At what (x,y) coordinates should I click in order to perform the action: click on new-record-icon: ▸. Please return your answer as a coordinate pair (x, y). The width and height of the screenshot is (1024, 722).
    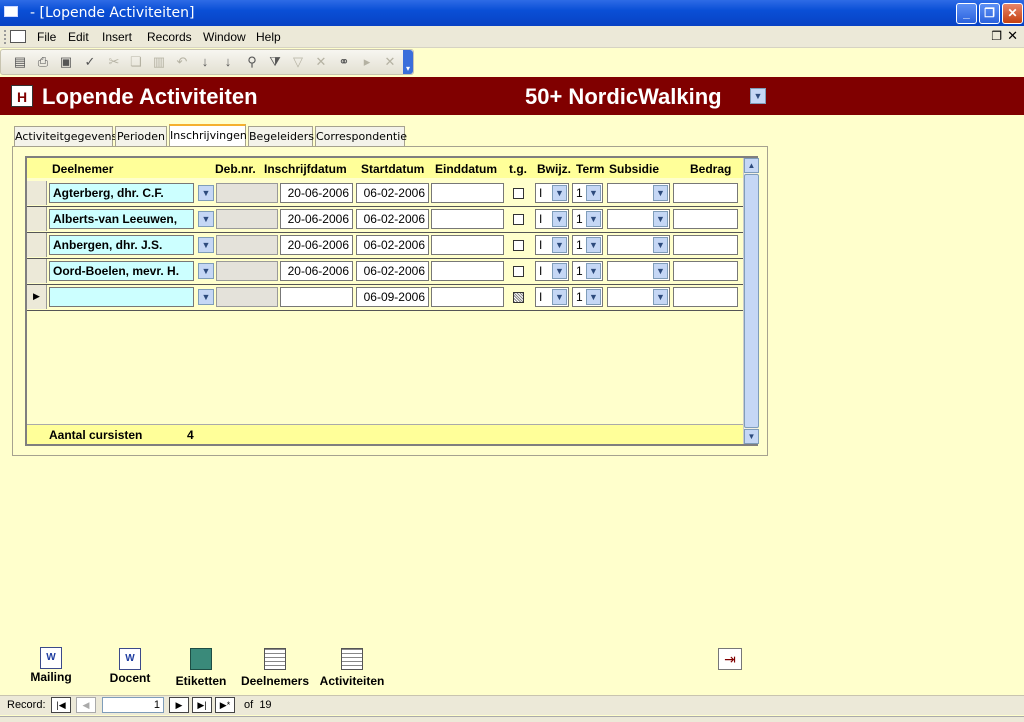
    Looking at the image, I should click on (367, 62).